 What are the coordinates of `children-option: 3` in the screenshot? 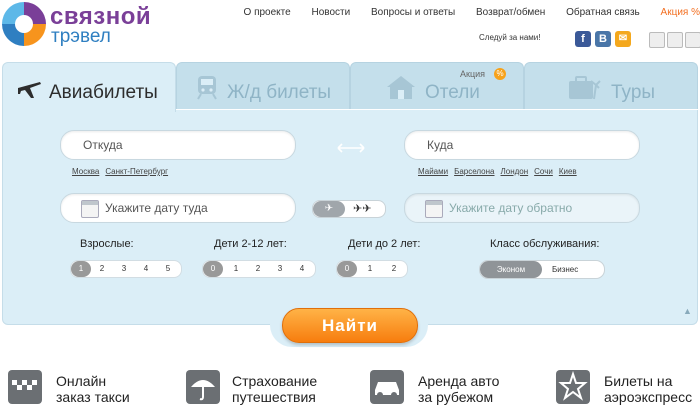 It's located at (280, 268).